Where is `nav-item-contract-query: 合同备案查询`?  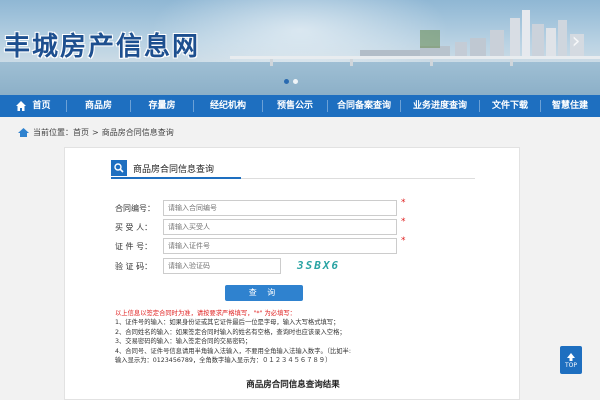
nav-item-contract-query: 合同备案查询 is located at coordinates (364, 106).